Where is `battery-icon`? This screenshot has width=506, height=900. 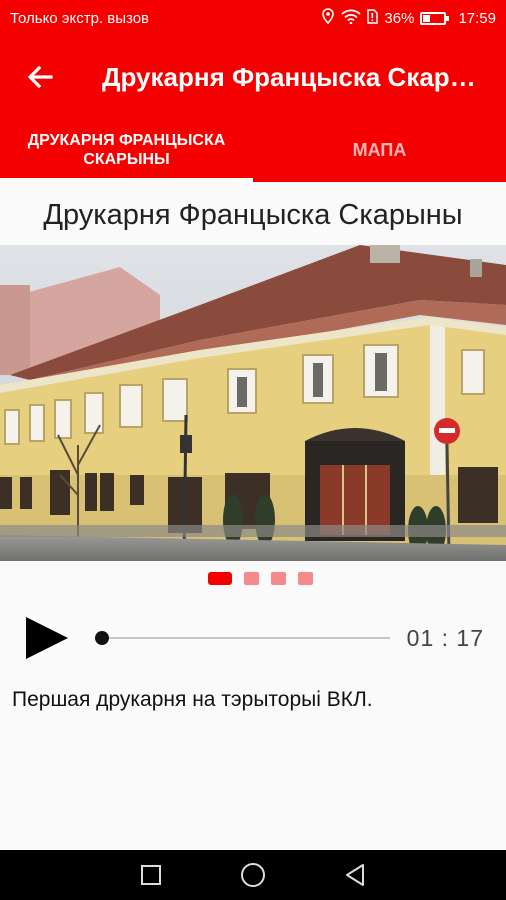 battery-icon is located at coordinates (435, 18).